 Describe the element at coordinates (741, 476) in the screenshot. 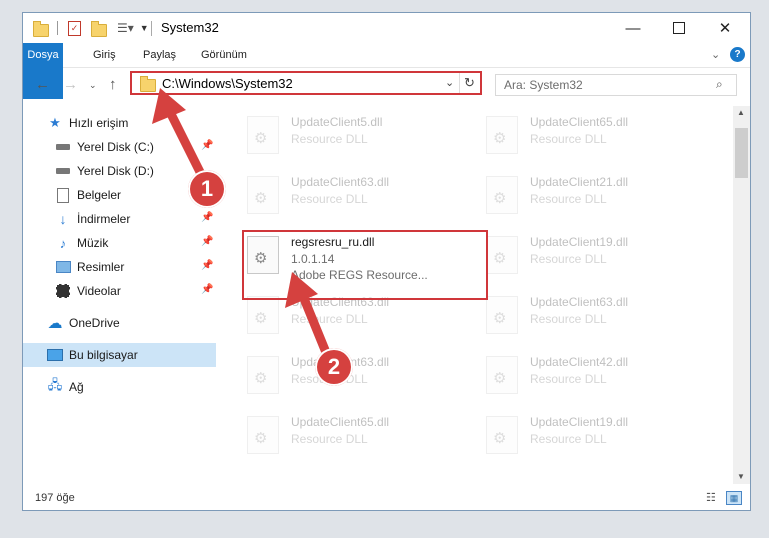

I see `scroll-down-icon: ▼` at that location.